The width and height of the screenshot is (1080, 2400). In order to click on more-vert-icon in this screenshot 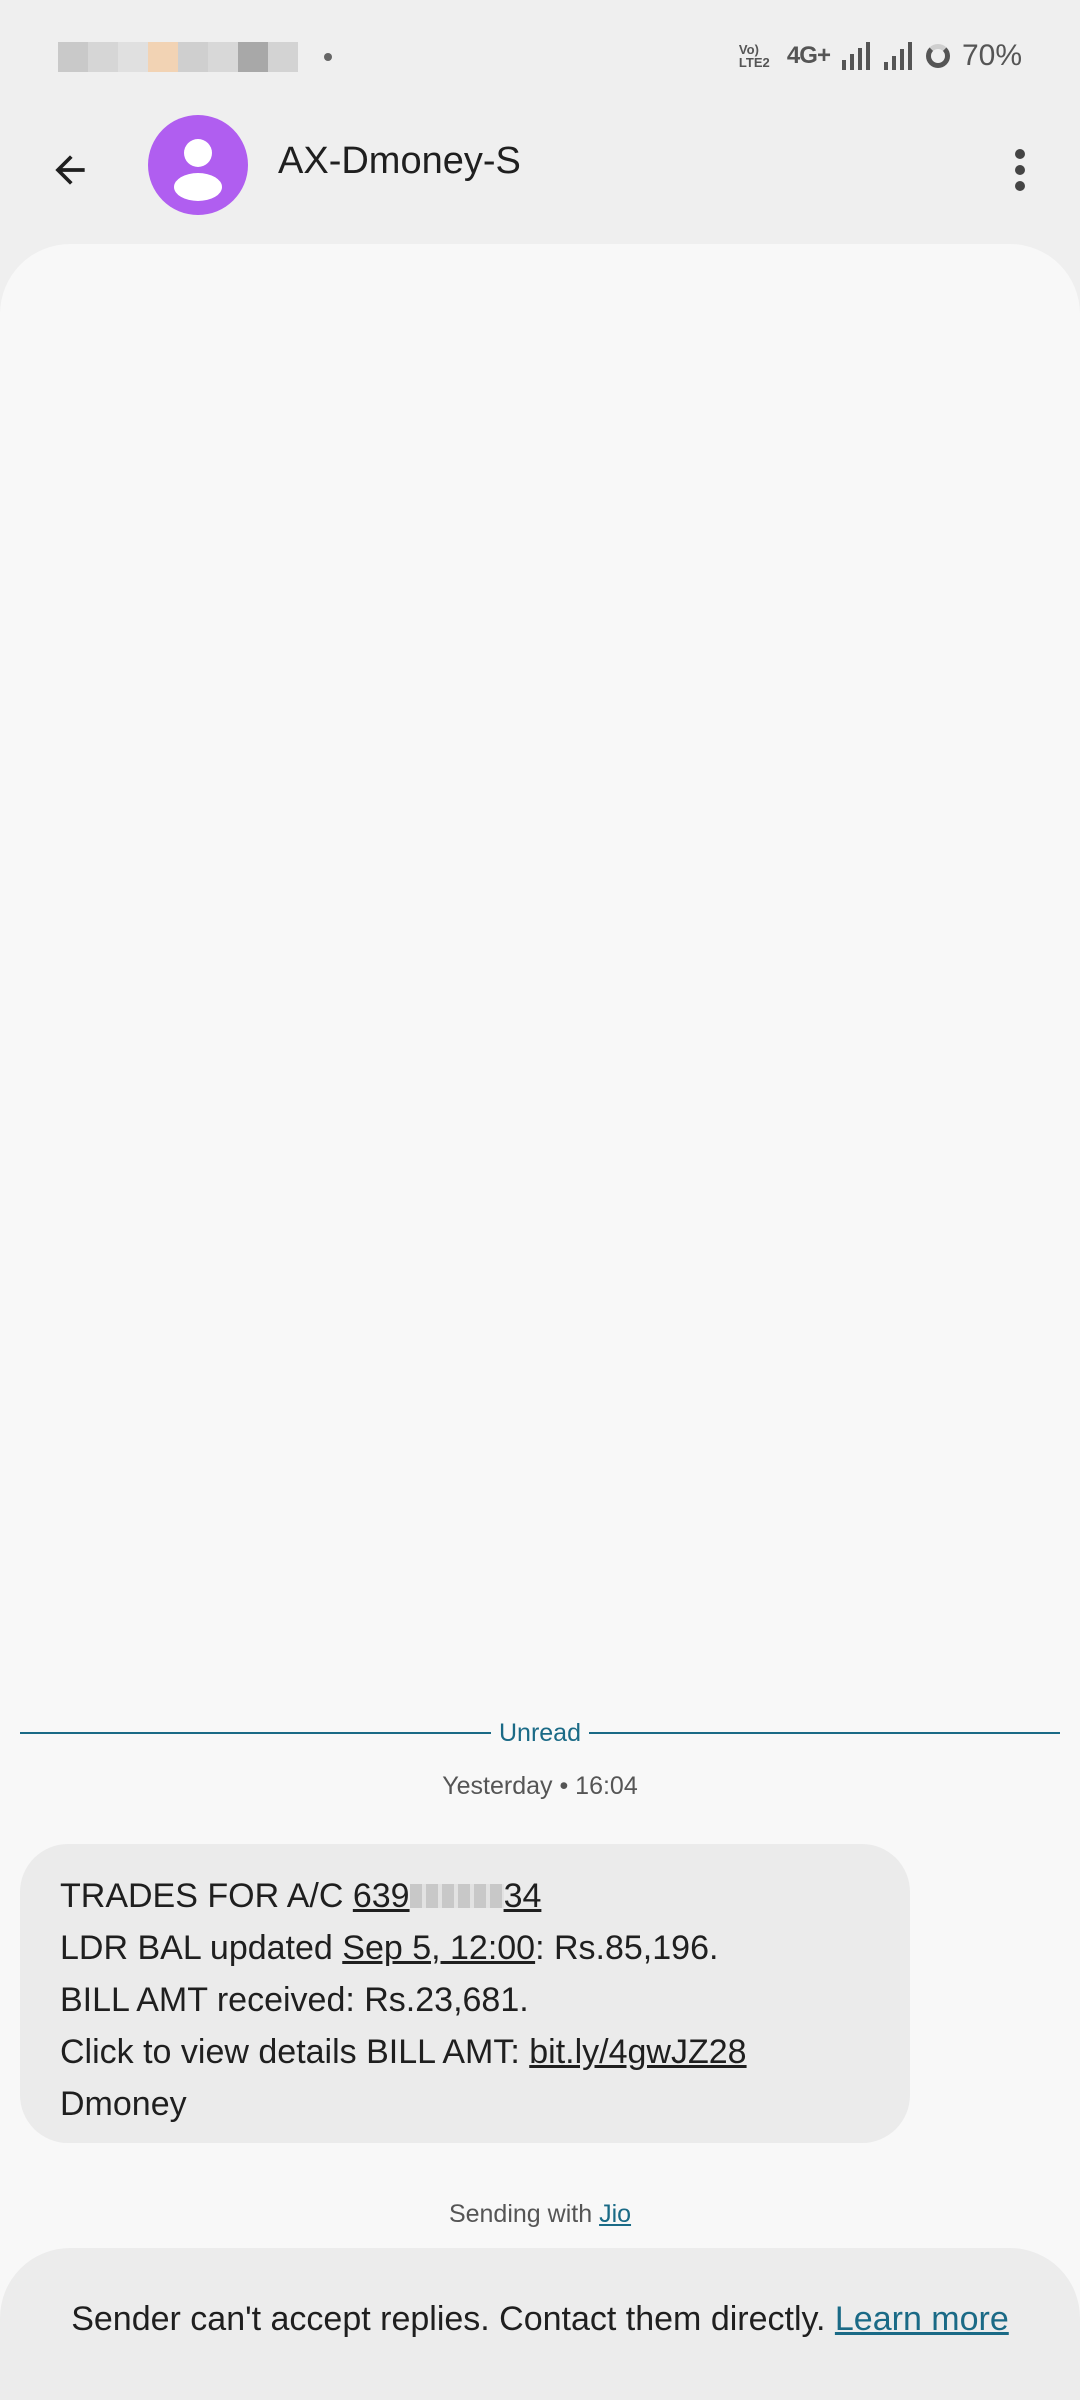, I will do `click(1020, 170)`.